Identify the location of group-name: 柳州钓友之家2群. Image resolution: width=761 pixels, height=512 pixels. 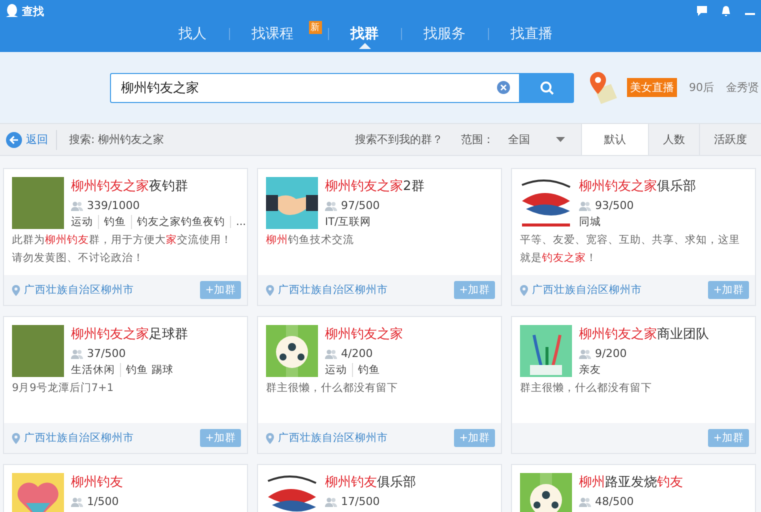
(374, 186).